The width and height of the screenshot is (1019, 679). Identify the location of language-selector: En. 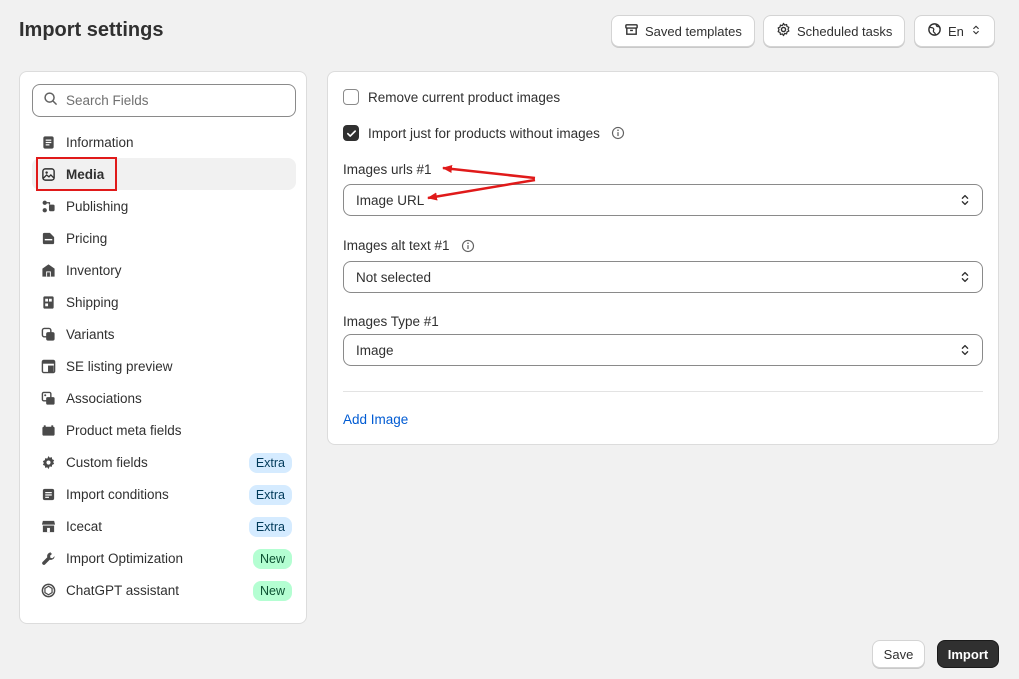
(954, 31).